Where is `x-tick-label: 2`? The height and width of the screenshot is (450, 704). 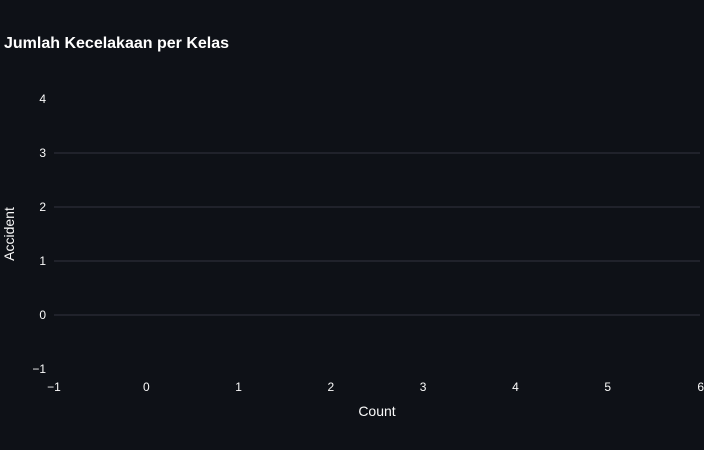
x-tick-label: 2 is located at coordinates (331, 387).